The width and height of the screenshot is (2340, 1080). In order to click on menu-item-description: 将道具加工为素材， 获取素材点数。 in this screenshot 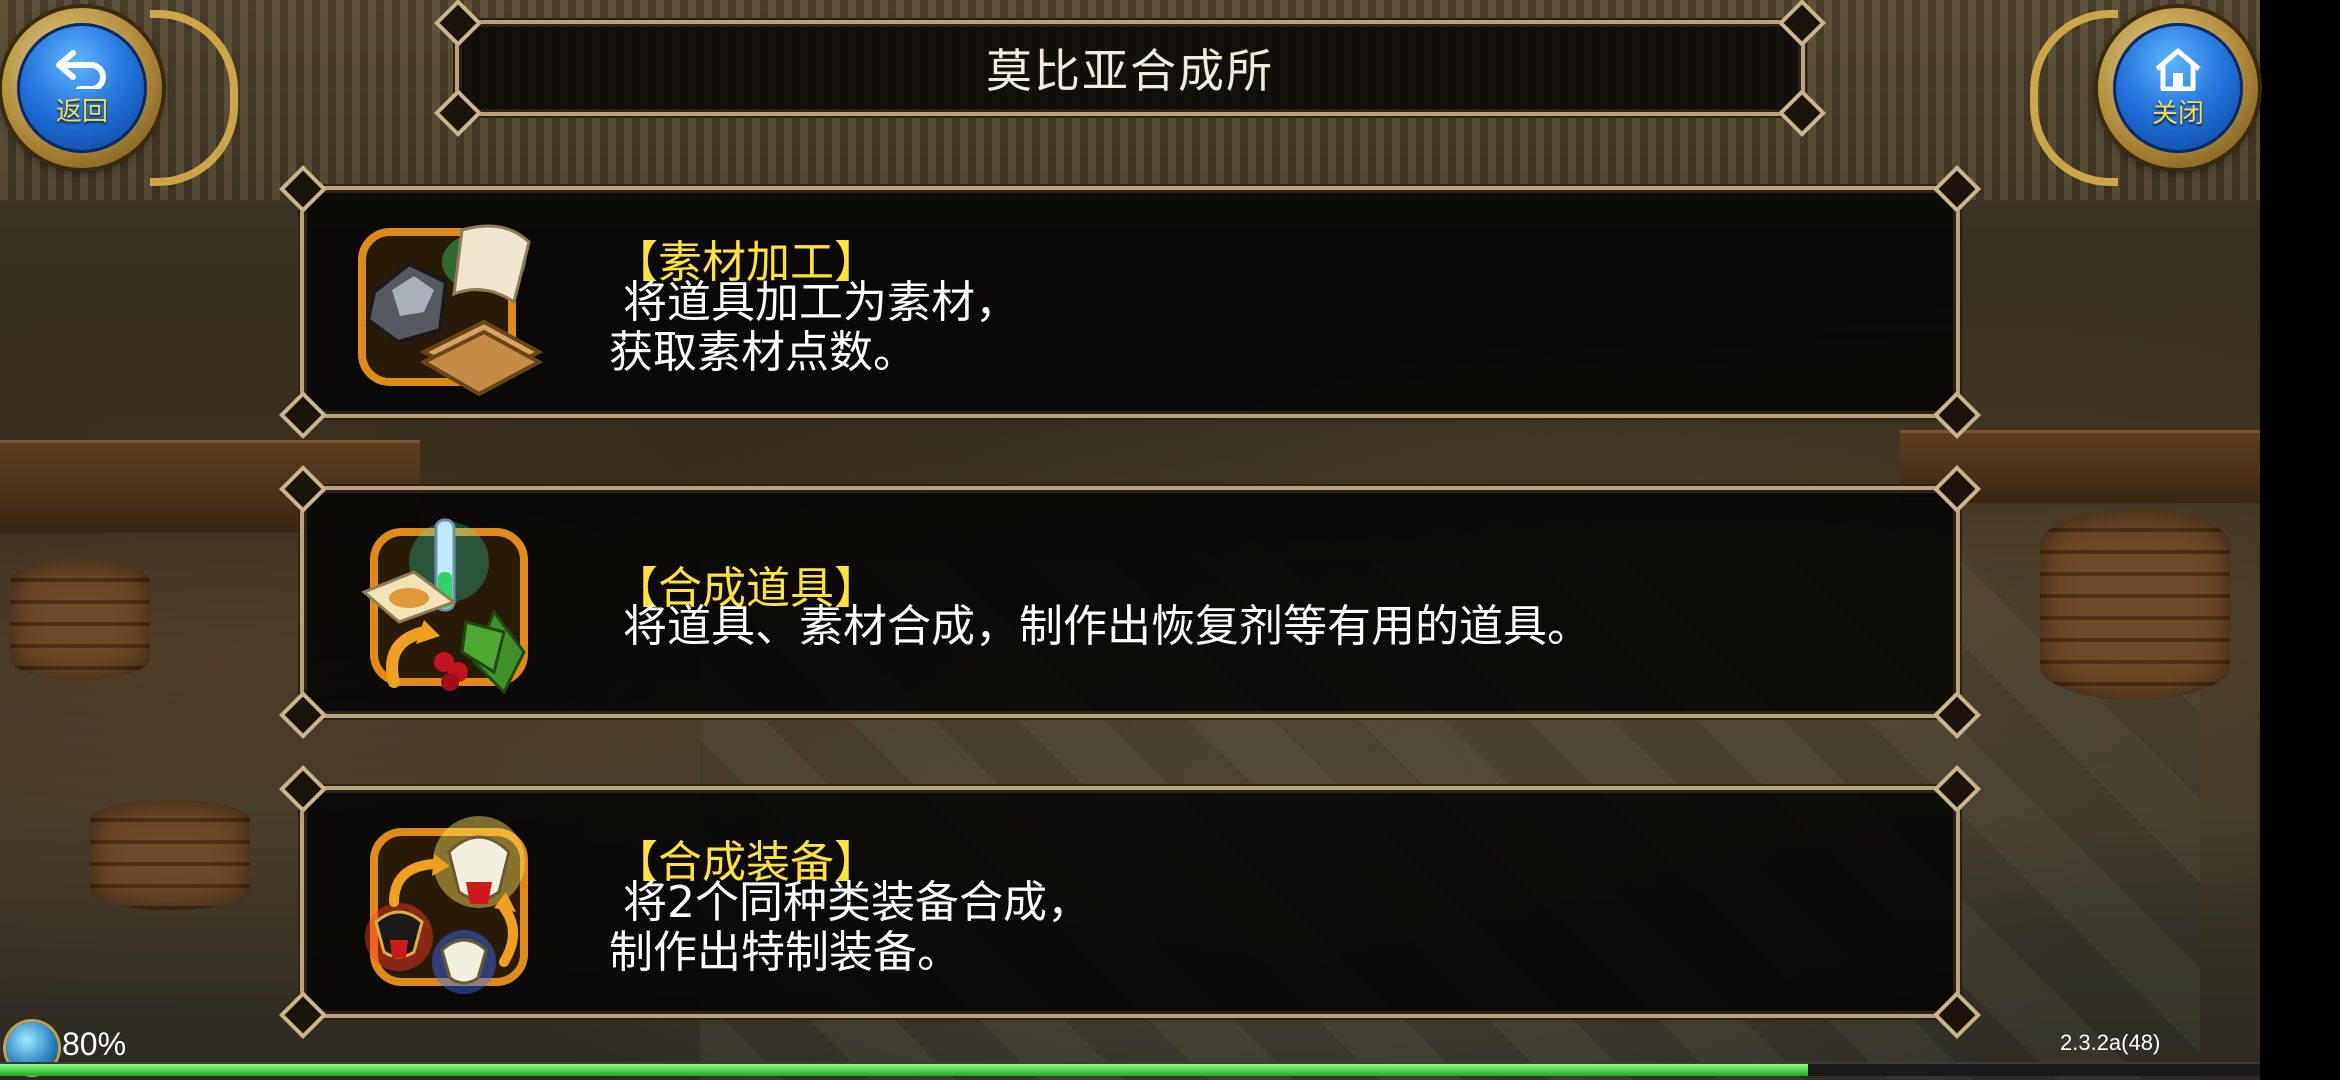, I will do `click(814, 327)`.